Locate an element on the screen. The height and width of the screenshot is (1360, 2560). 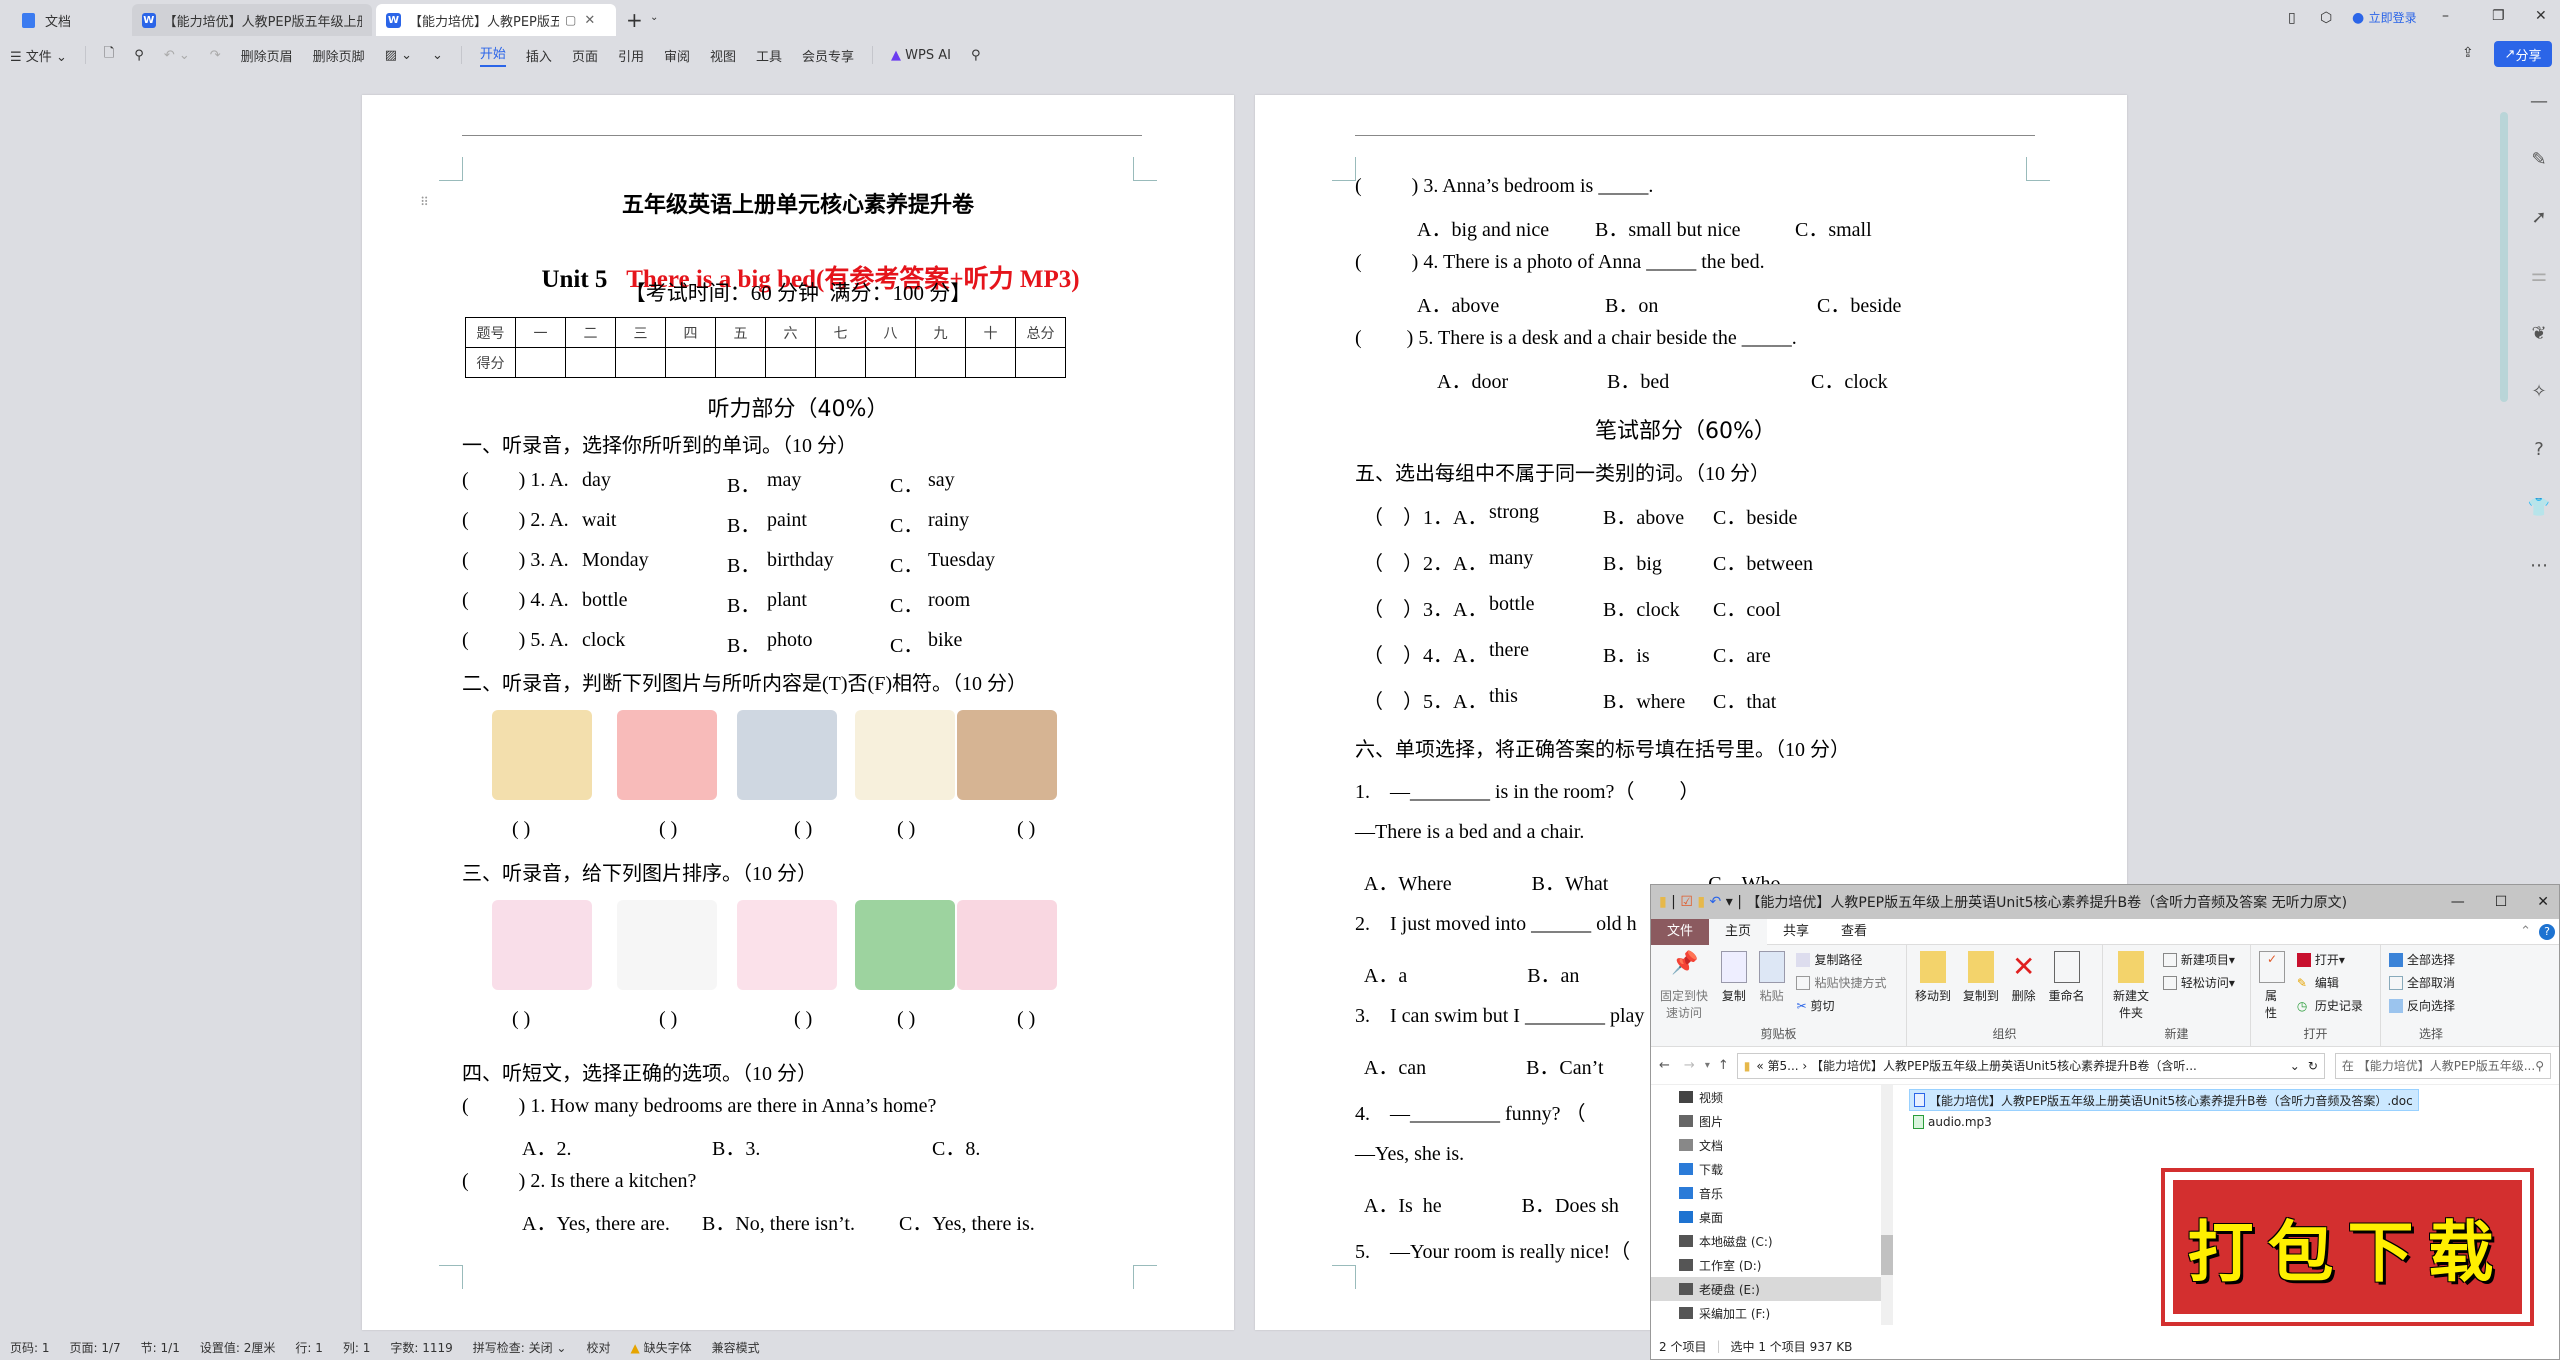
search-icon: ⚲ is located at coordinates (976, 55).